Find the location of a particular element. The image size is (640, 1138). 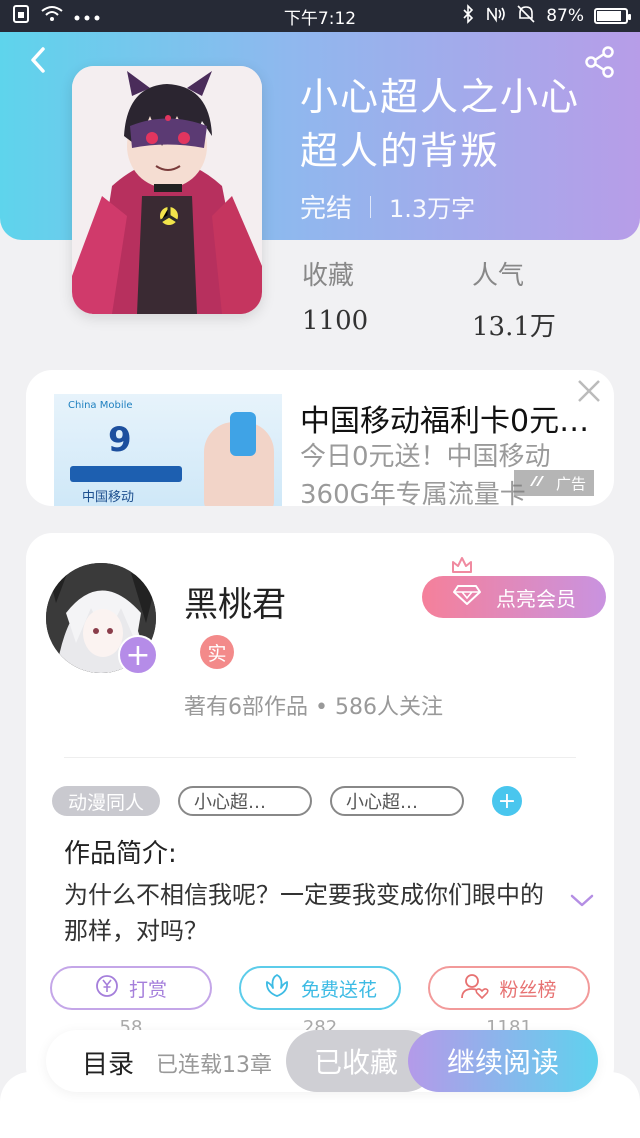

book-word-count: 1.3万字 is located at coordinates (432, 209).